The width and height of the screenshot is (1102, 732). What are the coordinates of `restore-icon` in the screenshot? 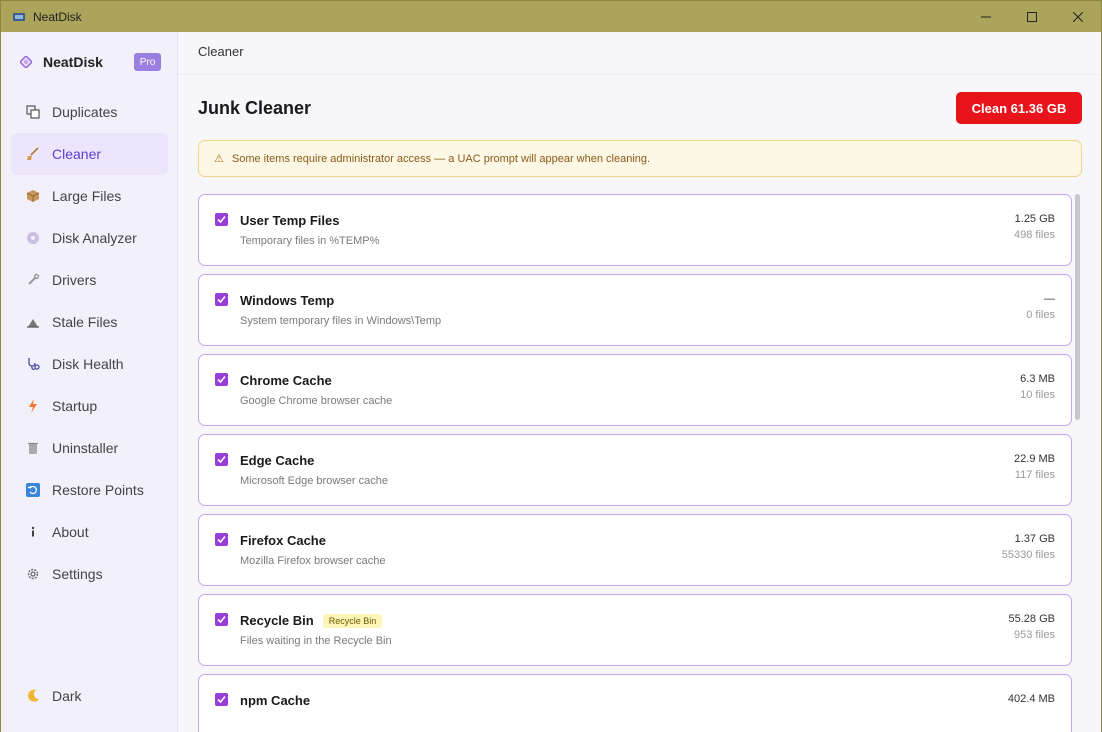 It's located at (33, 490).